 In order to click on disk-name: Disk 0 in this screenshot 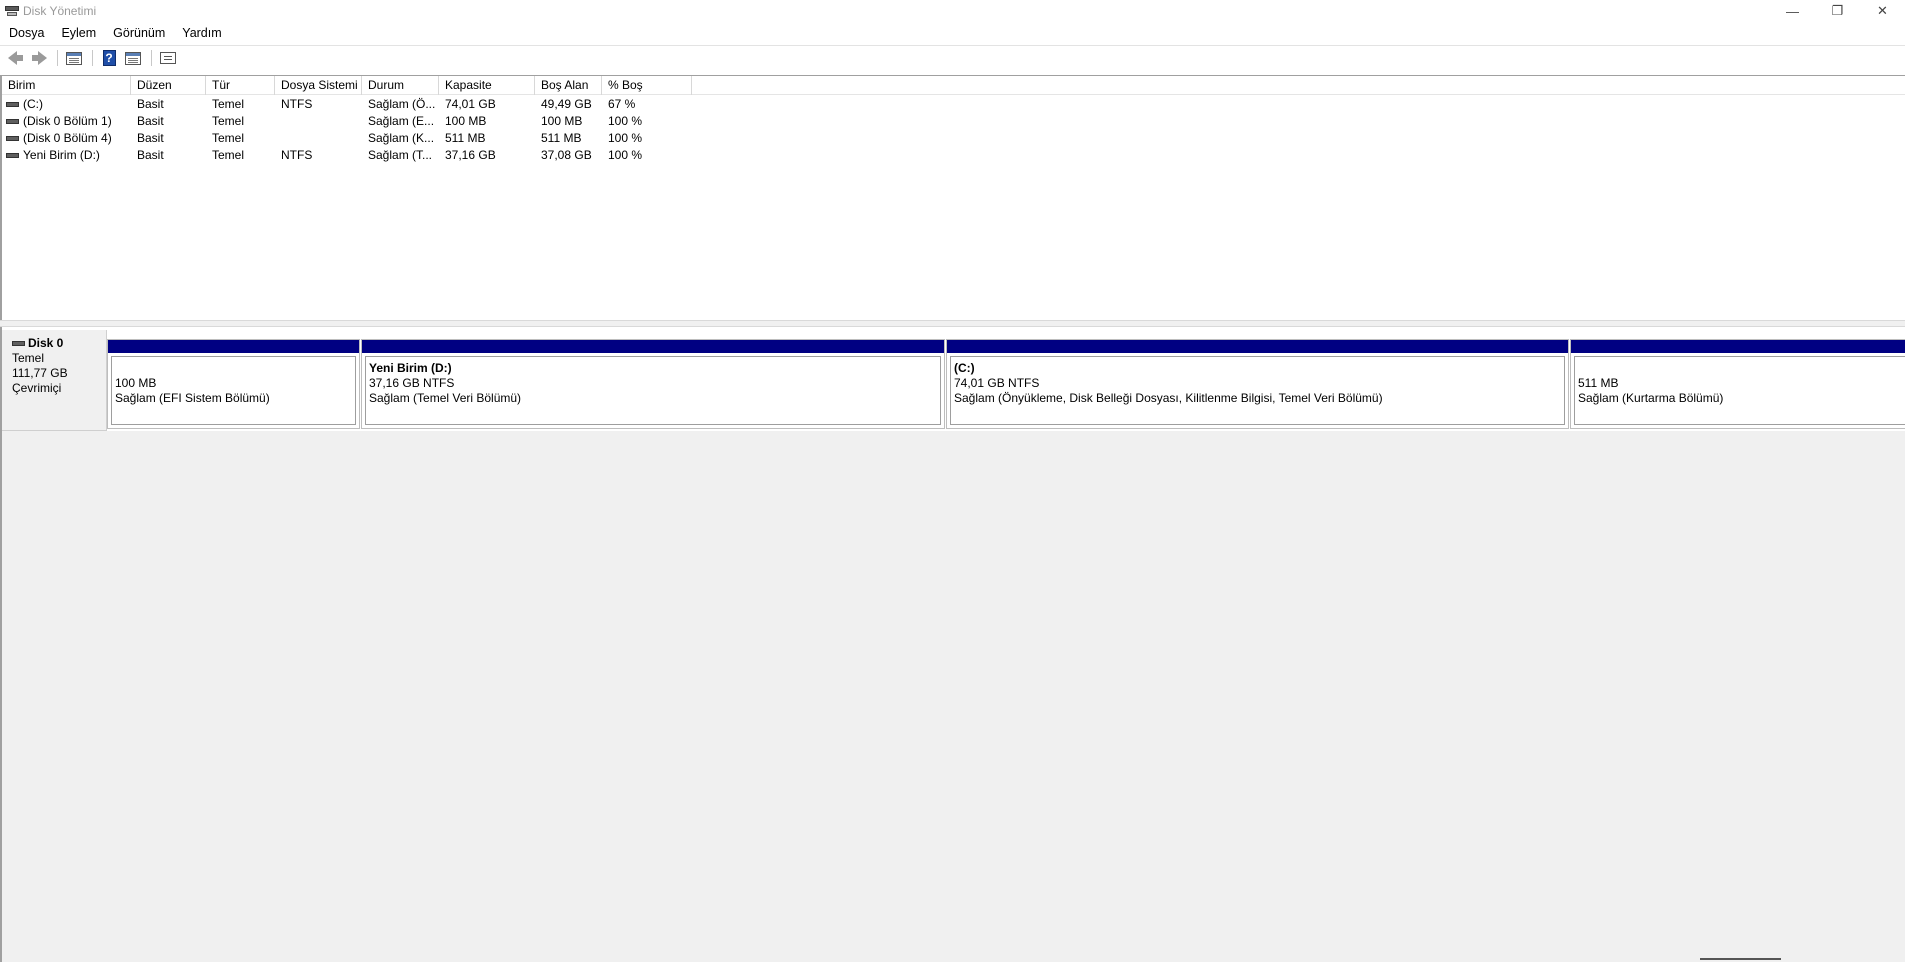, I will do `click(46, 343)`.